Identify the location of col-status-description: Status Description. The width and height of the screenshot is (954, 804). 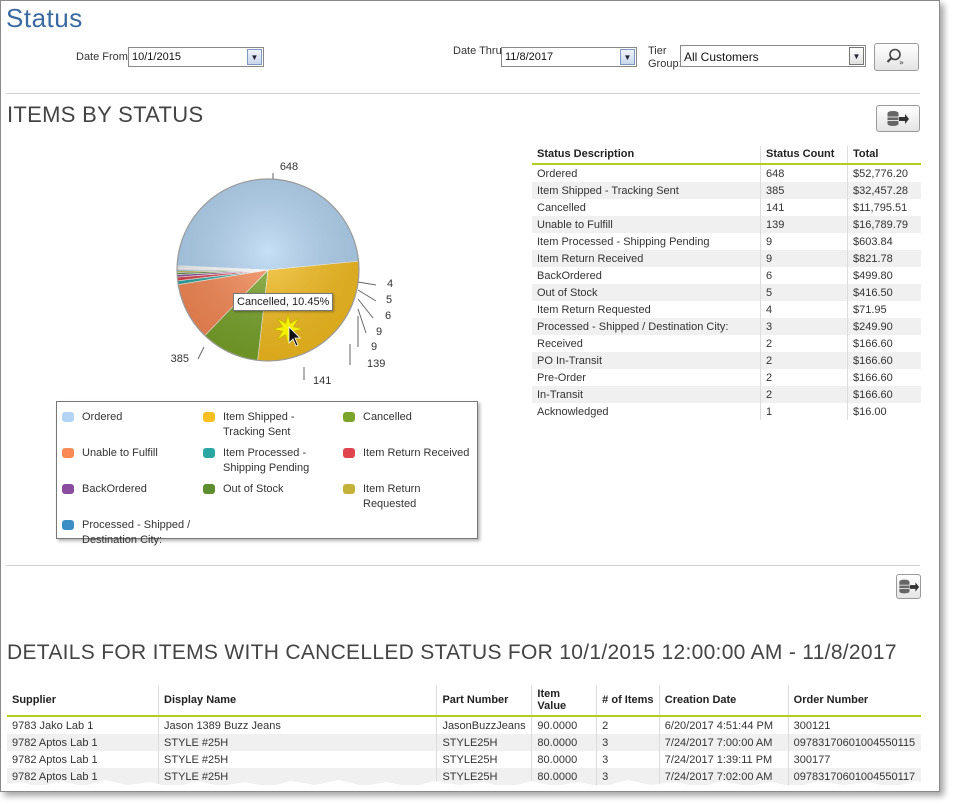
(646, 155).